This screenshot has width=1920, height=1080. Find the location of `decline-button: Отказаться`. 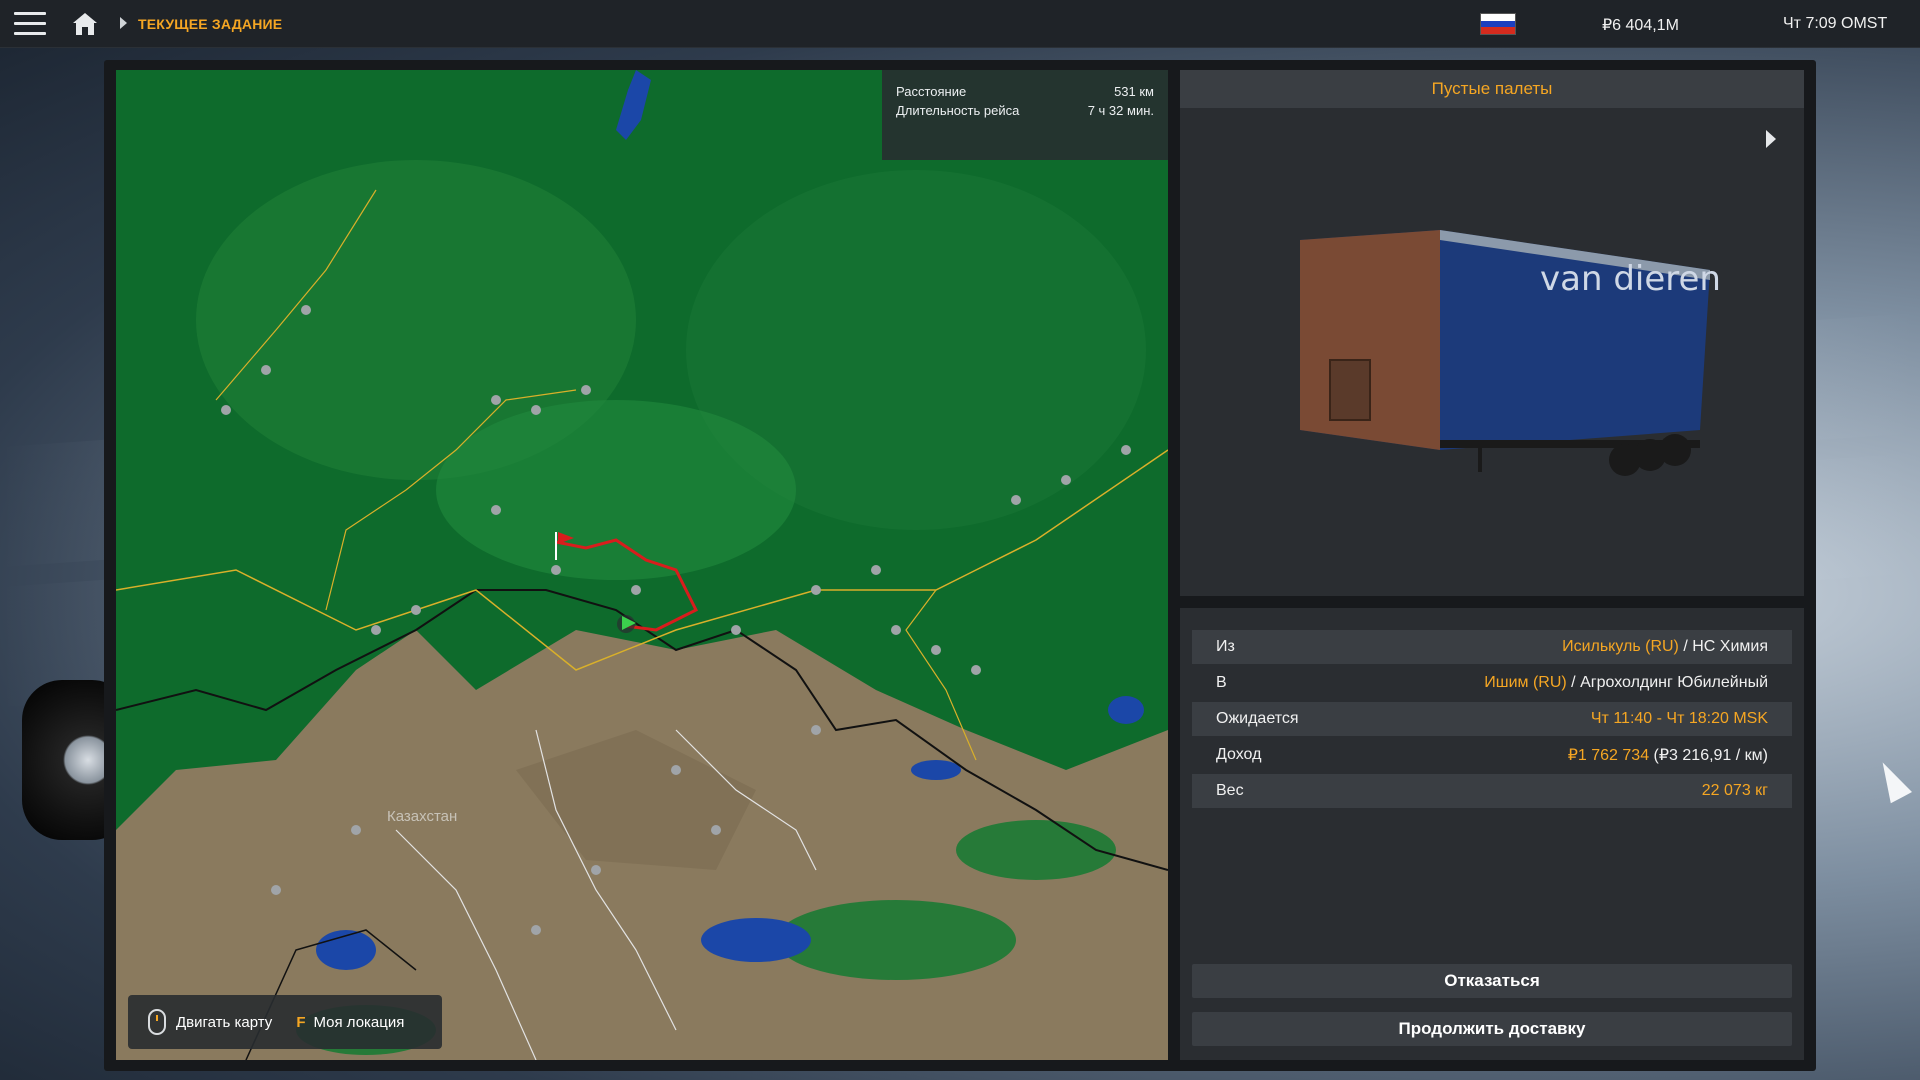

decline-button: Отказаться is located at coordinates (1492, 981).